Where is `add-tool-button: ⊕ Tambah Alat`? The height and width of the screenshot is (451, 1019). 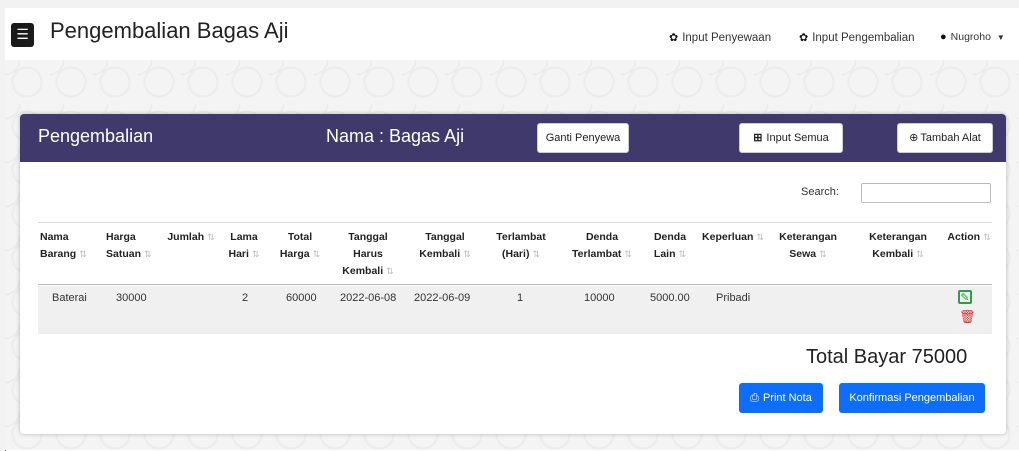 add-tool-button: ⊕ Tambah Alat is located at coordinates (945, 138).